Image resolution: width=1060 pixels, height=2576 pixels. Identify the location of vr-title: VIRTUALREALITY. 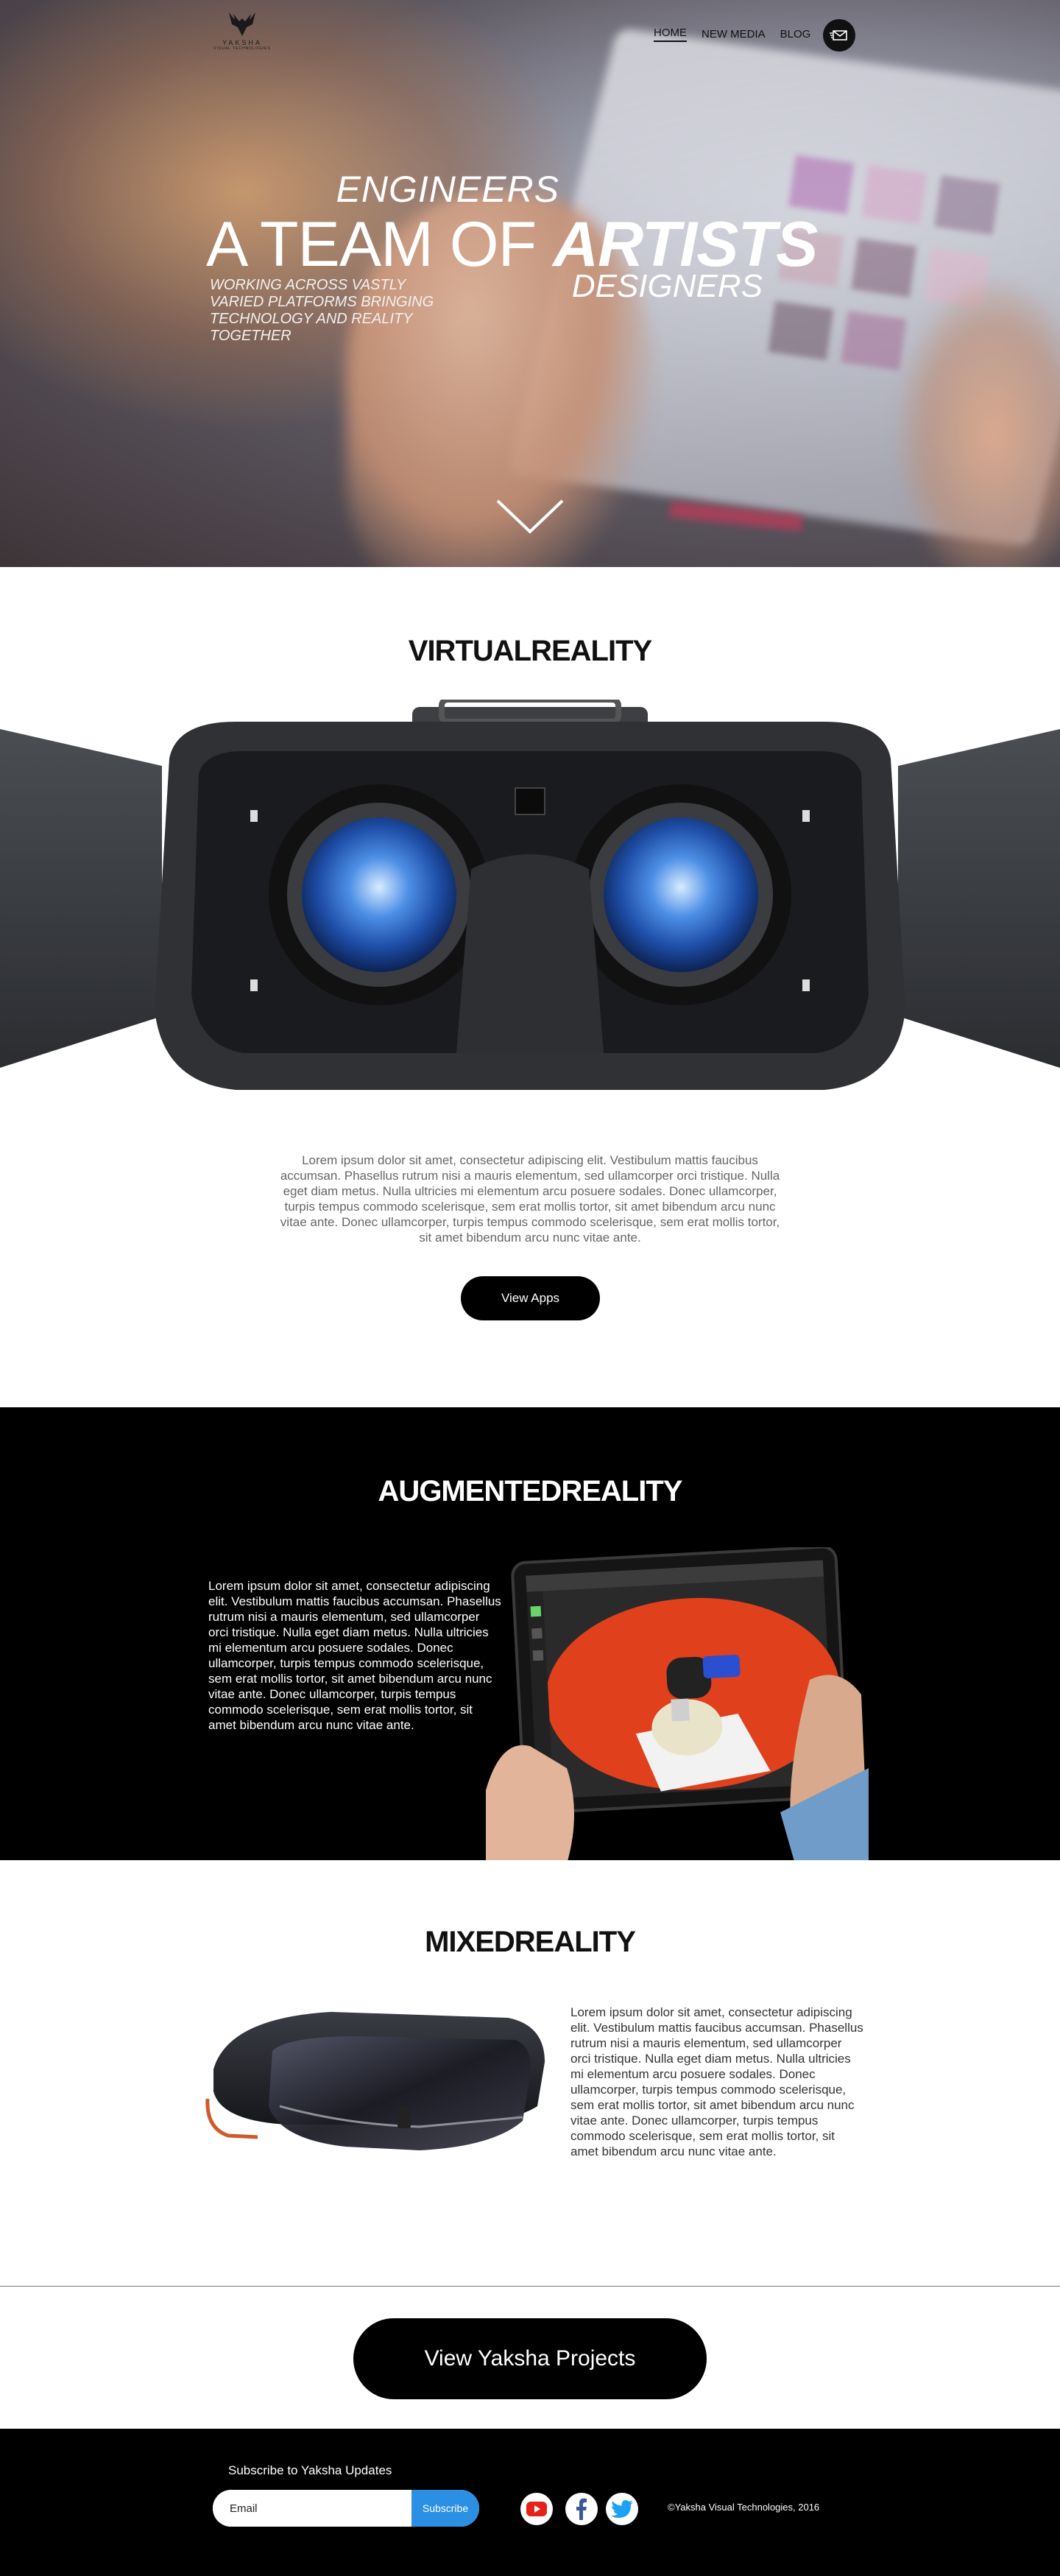
(530, 651).